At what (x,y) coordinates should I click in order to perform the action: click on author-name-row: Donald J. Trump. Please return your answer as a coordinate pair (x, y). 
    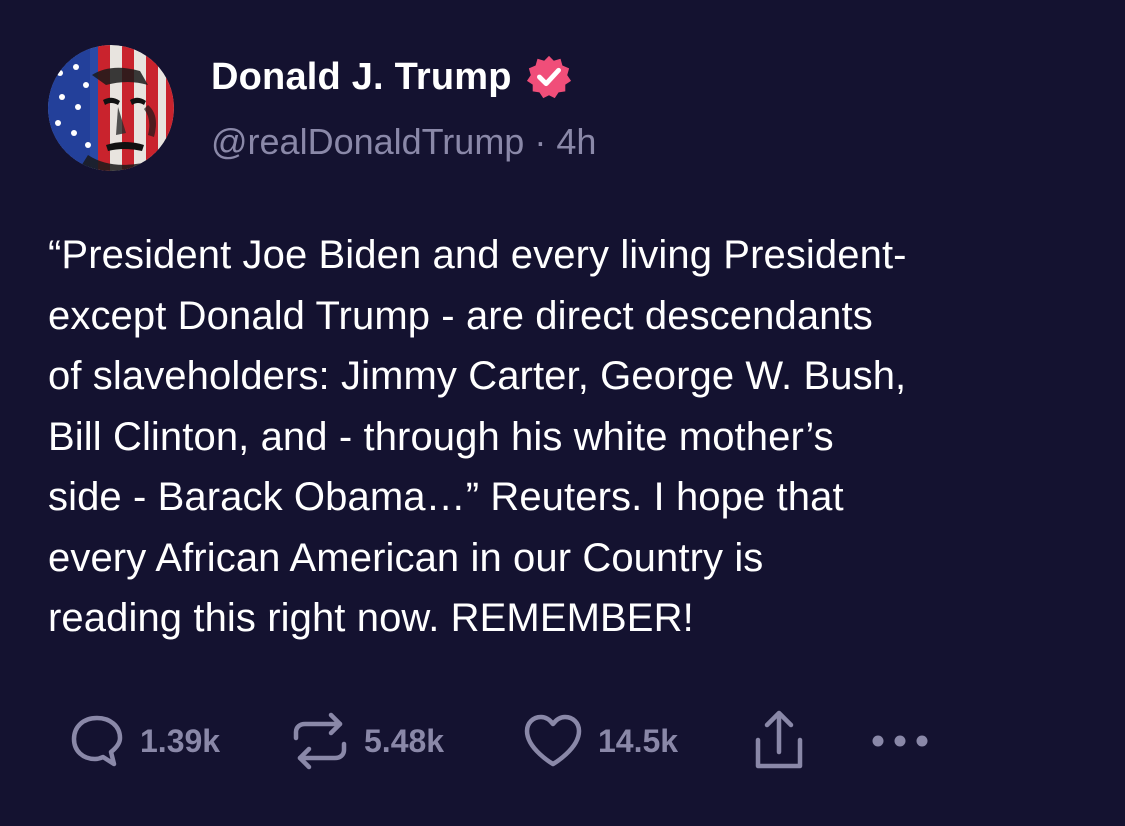
    Looking at the image, I should click on (391, 77).